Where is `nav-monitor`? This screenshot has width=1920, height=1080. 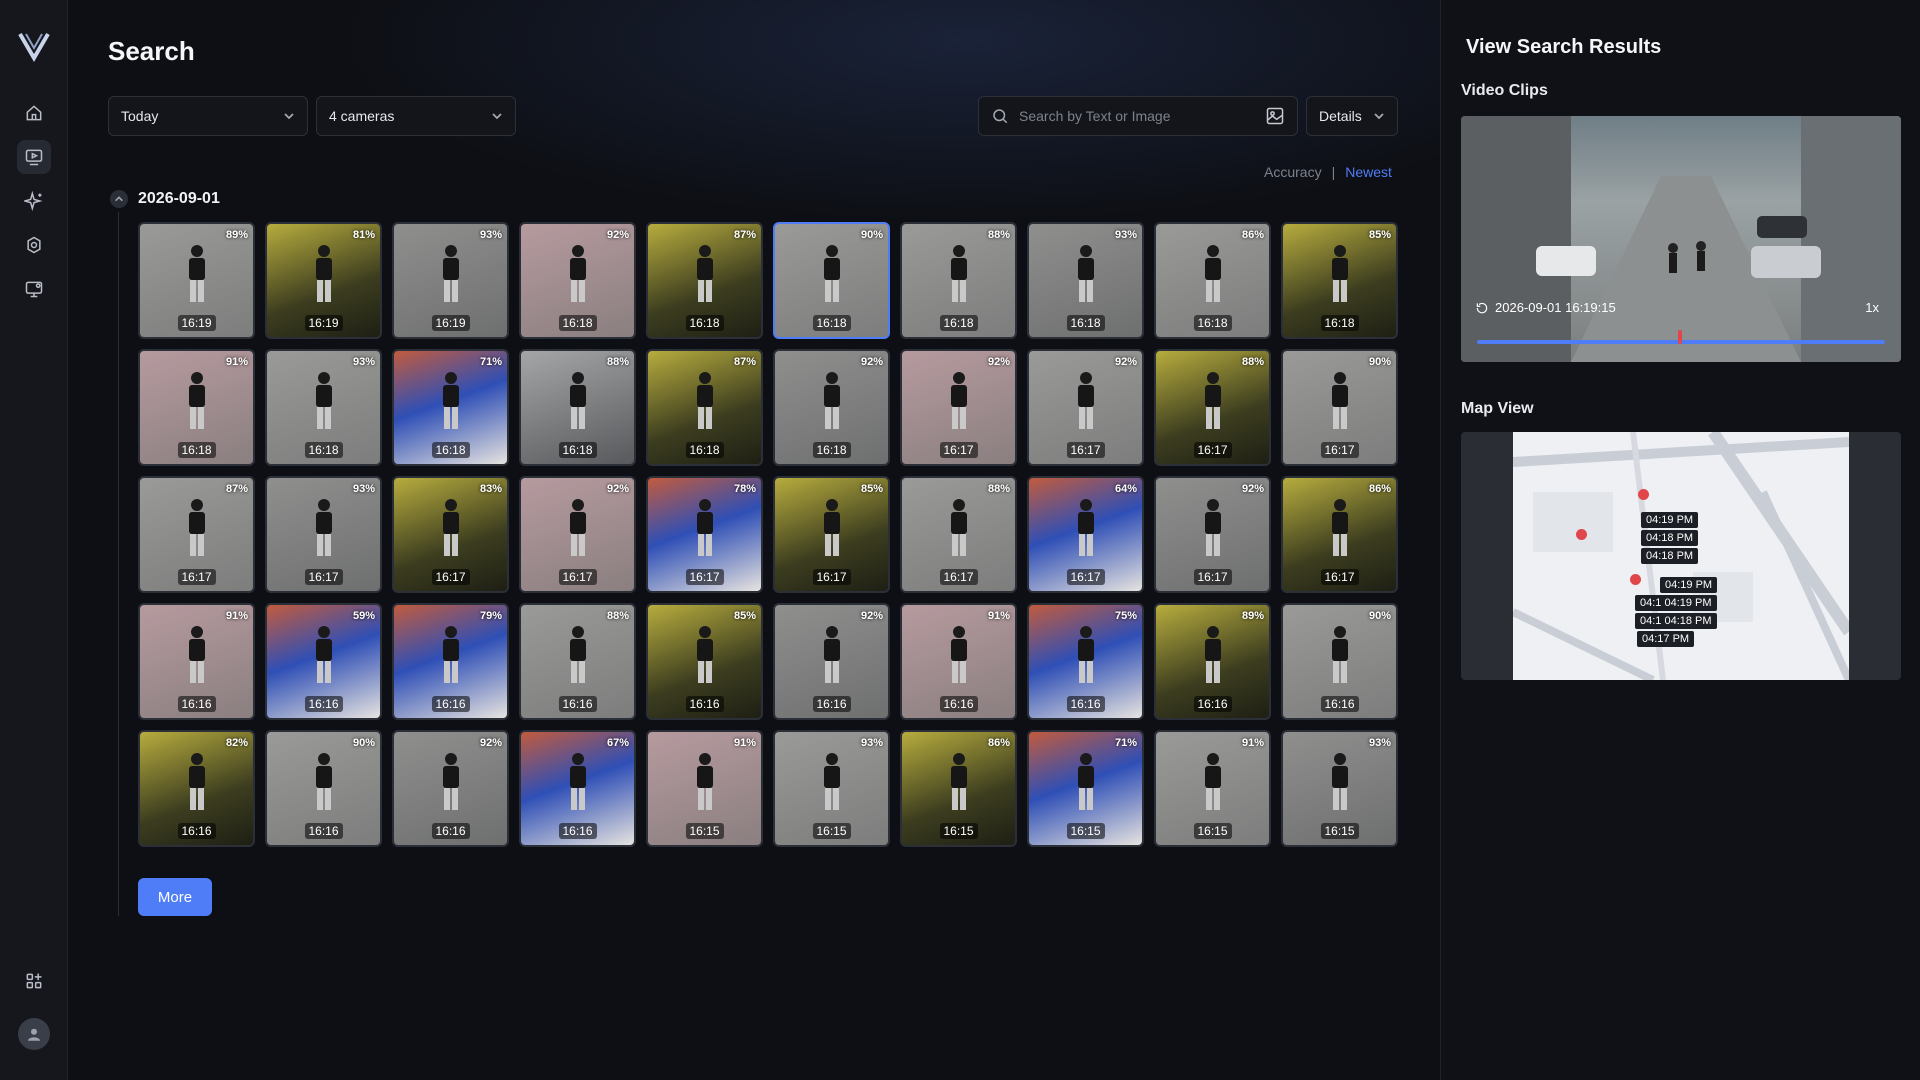
nav-monitor is located at coordinates (34, 289).